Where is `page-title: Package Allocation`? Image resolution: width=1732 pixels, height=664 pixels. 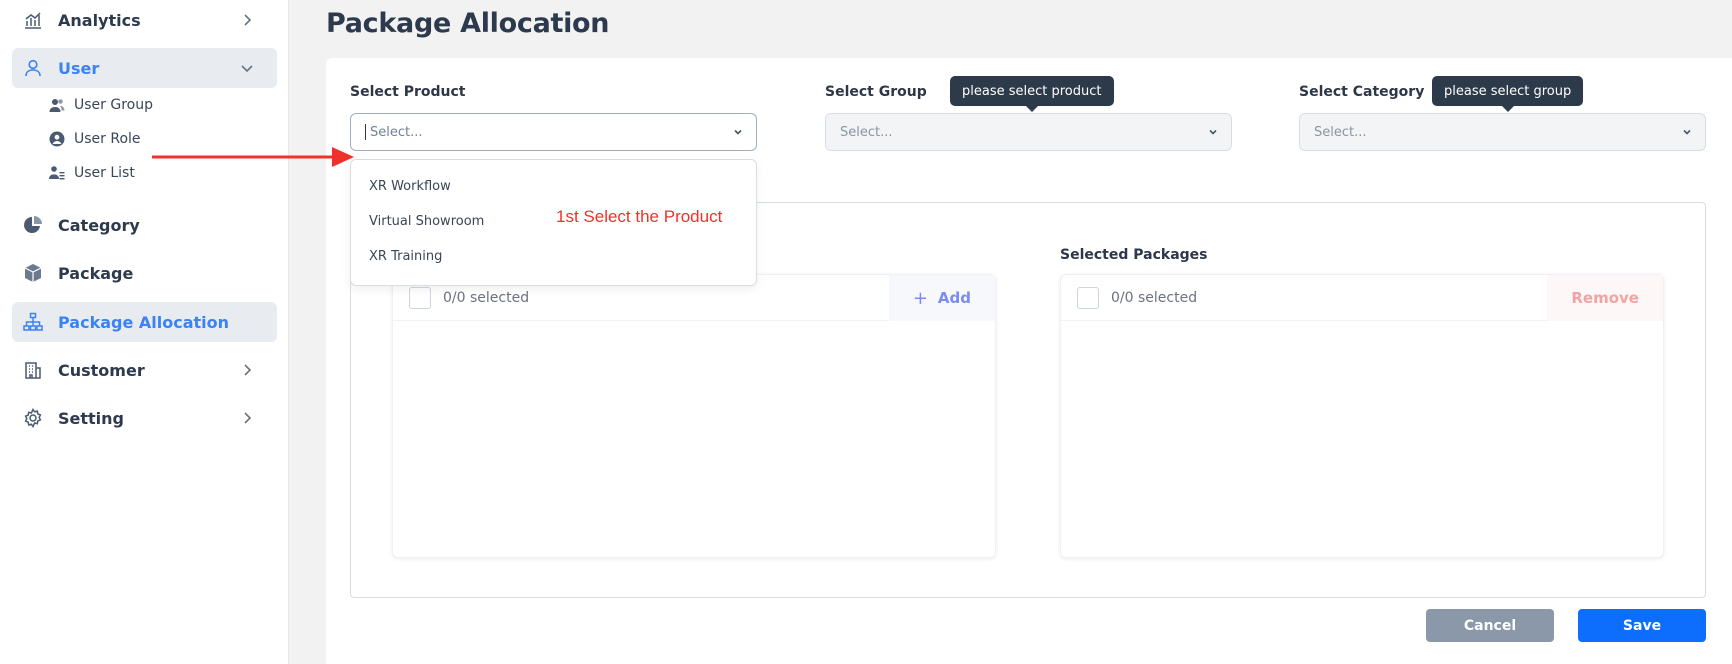
page-title: Package Allocation is located at coordinates (468, 23).